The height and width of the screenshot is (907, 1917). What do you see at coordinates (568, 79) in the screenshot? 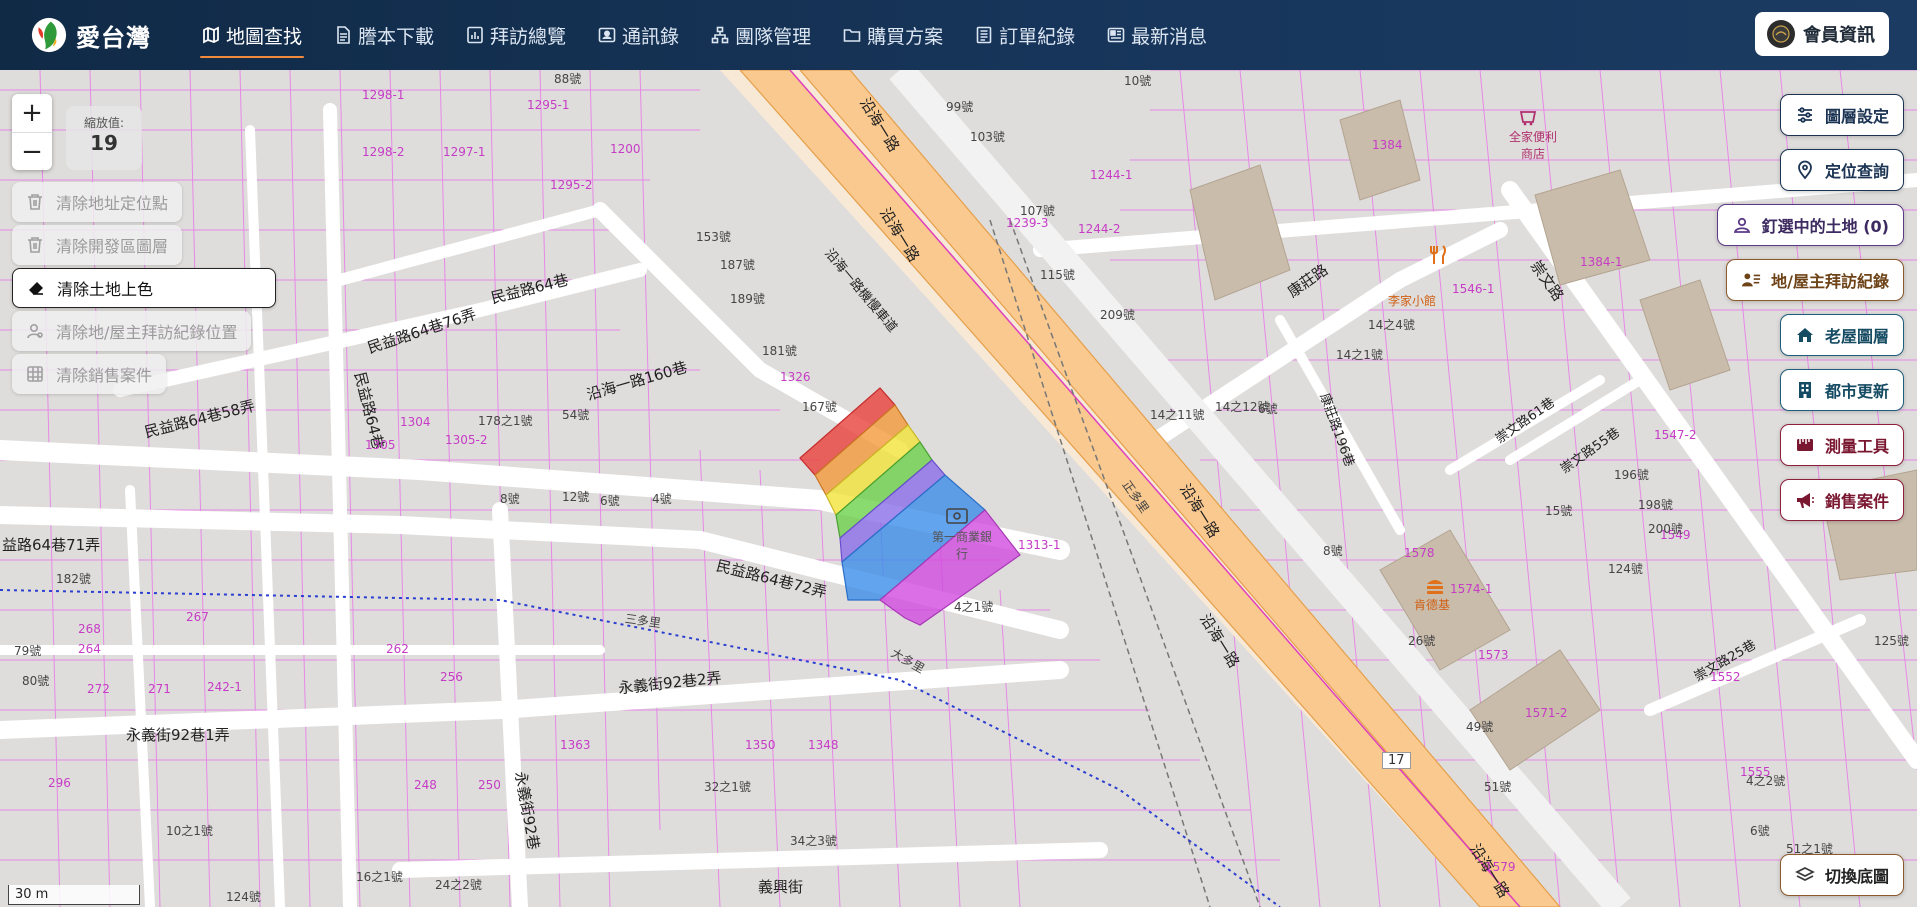
I see `house-number: 88號` at bounding box center [568, 79].